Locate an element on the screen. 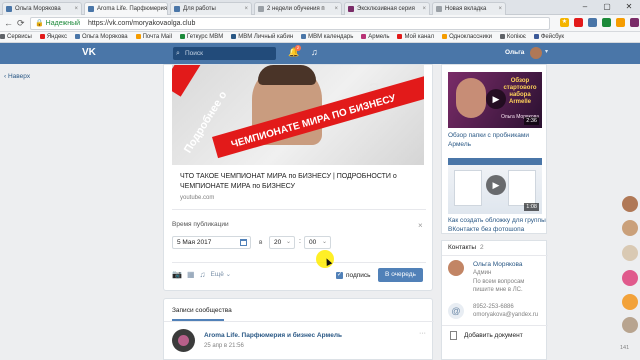 This screenshot has height=360, width=640. apps-icon is located at coordinates (2, 36).